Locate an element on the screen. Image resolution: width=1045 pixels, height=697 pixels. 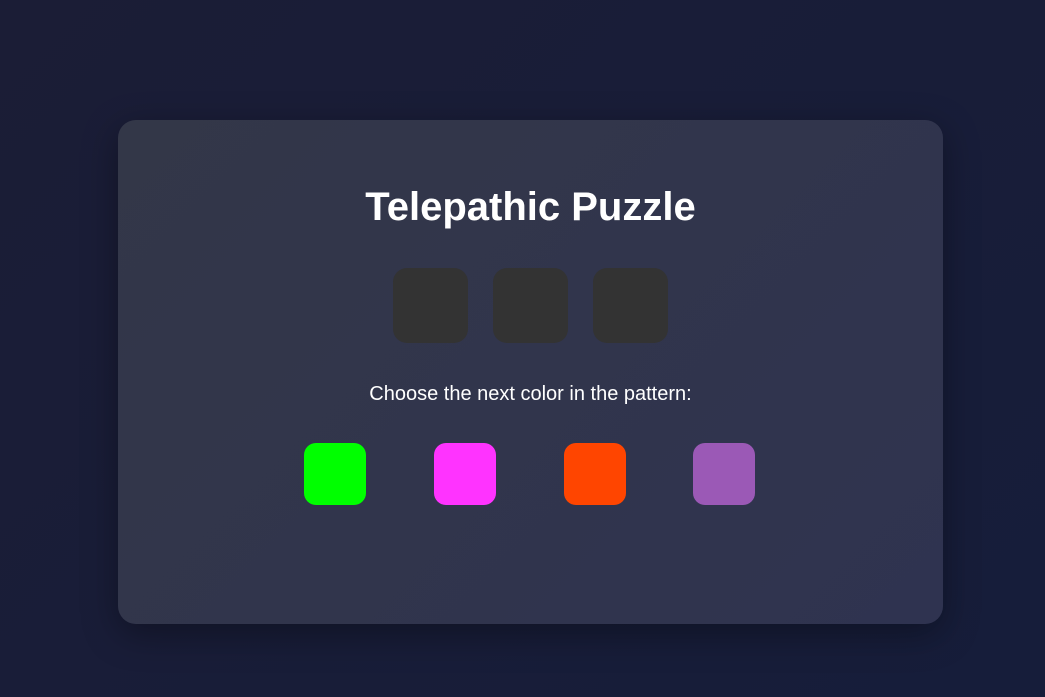
color-options is located at coordinates (530, 474).